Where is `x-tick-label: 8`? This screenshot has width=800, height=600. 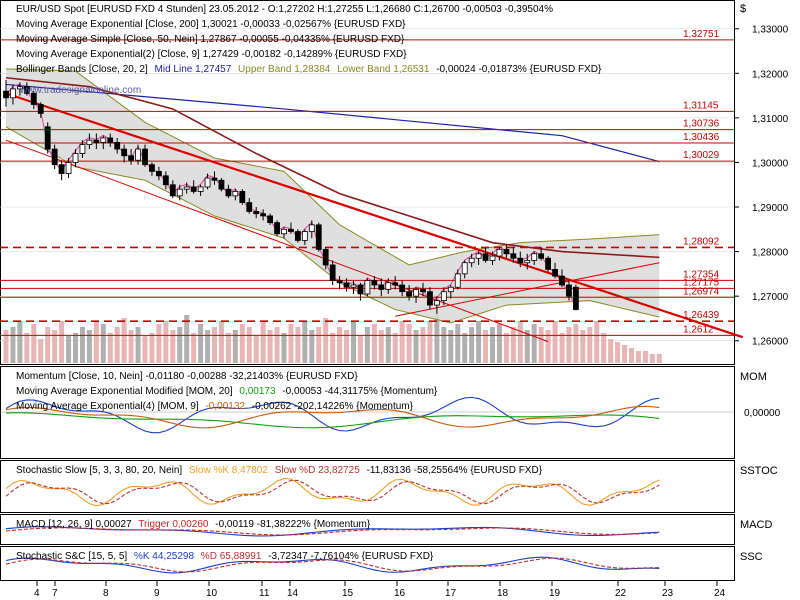 x-tick-label: 8 is located at coordinates (106, 593).